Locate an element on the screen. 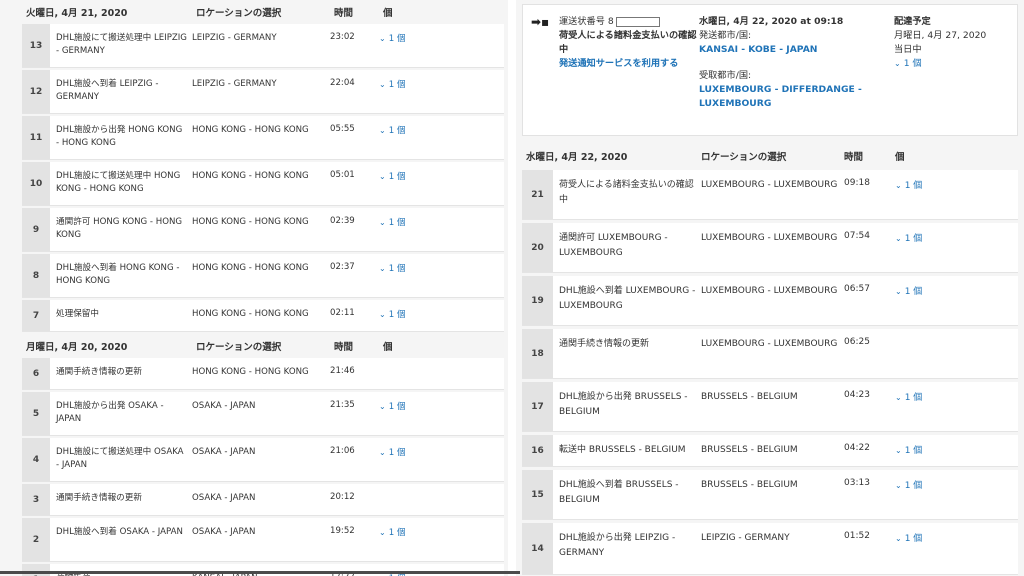 This screenshot has height=576, width=1024. checkpoint-location: LEIPZIG - GERMANY is located at coordinates (745, 538).